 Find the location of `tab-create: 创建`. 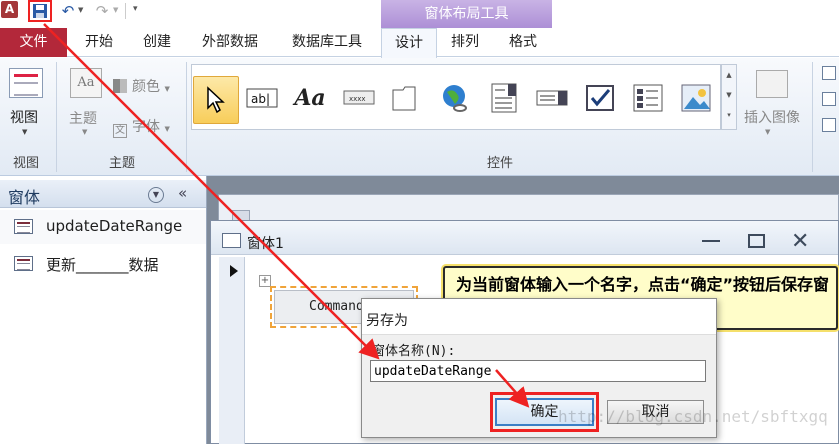

tab-create: 创建 is located at coordinates (157, 42).